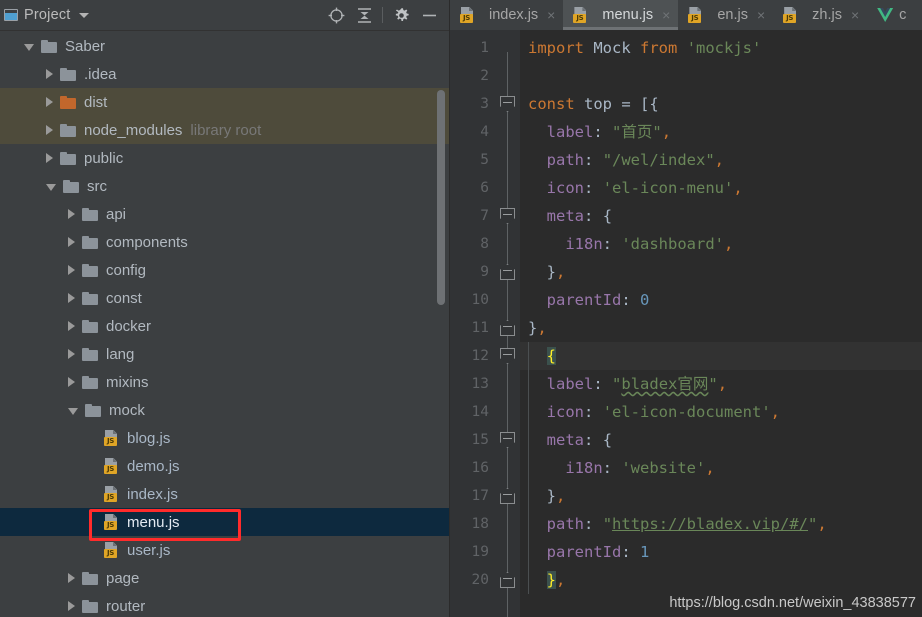  I want to click on tree-folder-row: page, so click(224, 578).